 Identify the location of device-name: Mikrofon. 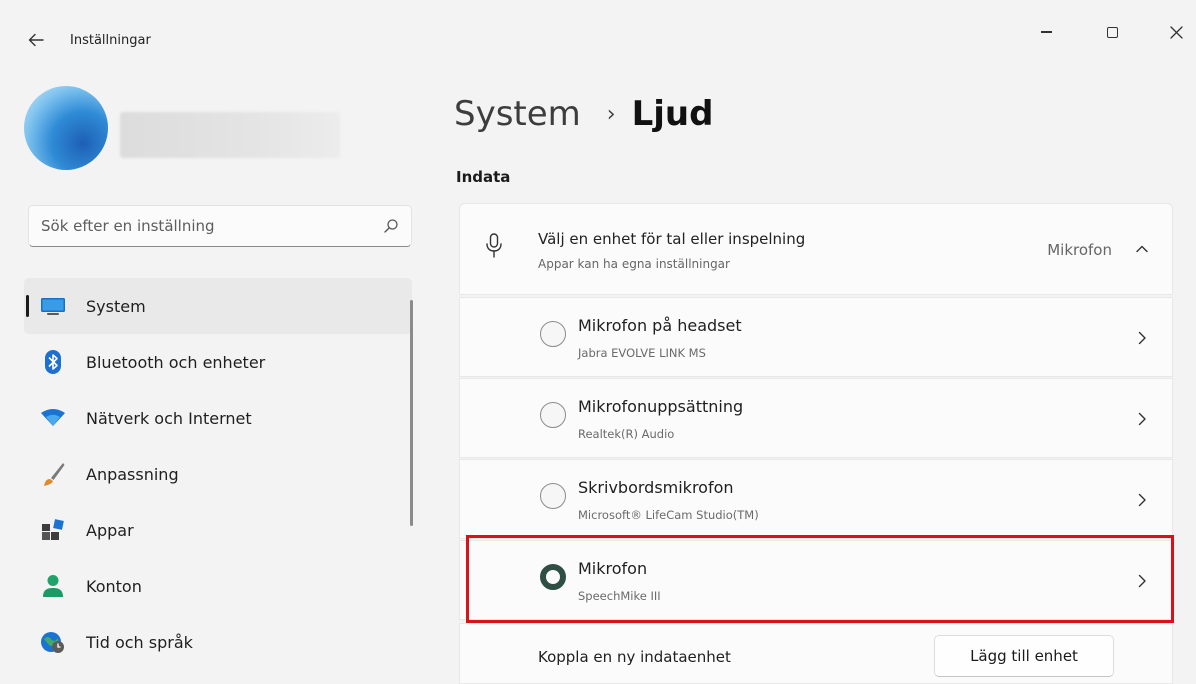
(613, 568).